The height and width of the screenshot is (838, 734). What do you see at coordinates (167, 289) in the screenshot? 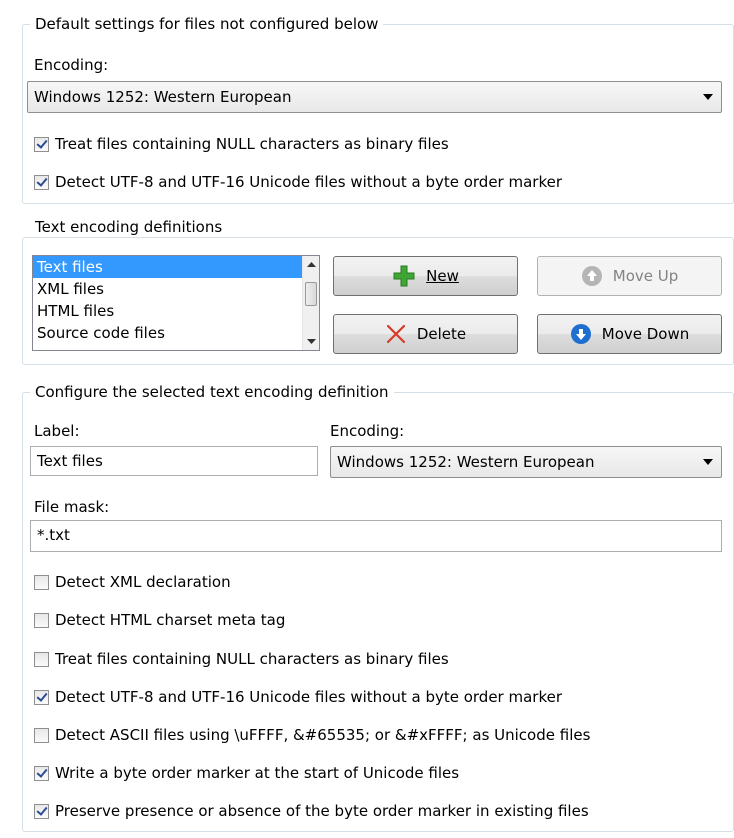
I see `list-item: XML files` at bounding box center [167, 289].